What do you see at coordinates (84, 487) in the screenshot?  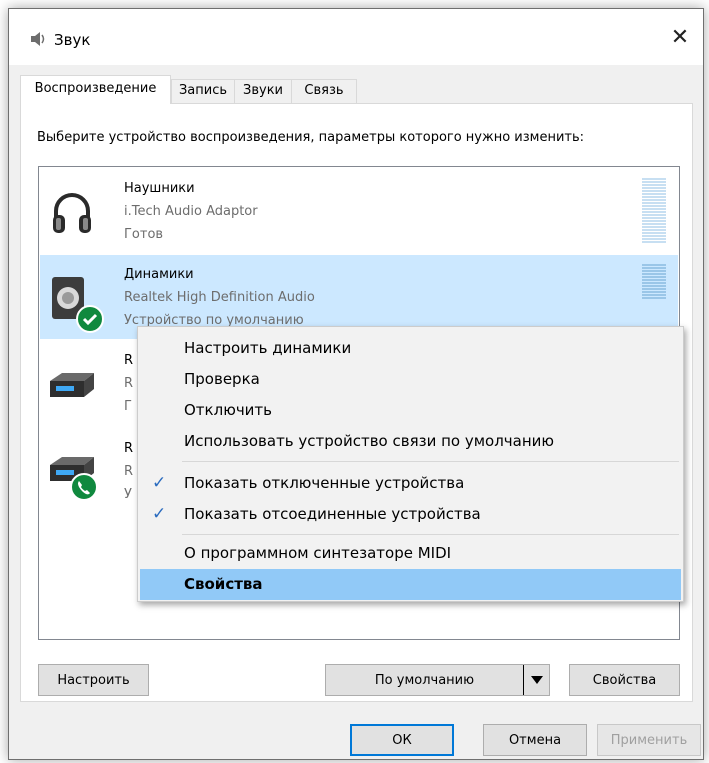 I see `phone-badge-icon` at bounding box center [84, 487].